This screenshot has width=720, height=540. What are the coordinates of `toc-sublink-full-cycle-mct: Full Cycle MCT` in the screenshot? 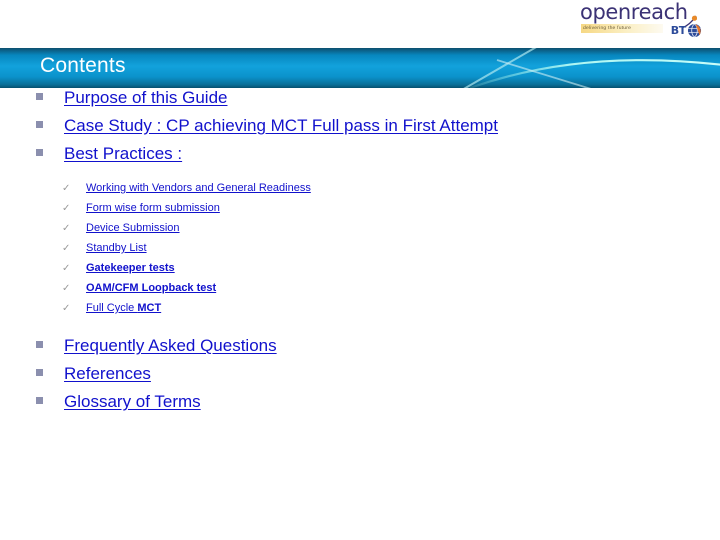 It's located at (123, 308).